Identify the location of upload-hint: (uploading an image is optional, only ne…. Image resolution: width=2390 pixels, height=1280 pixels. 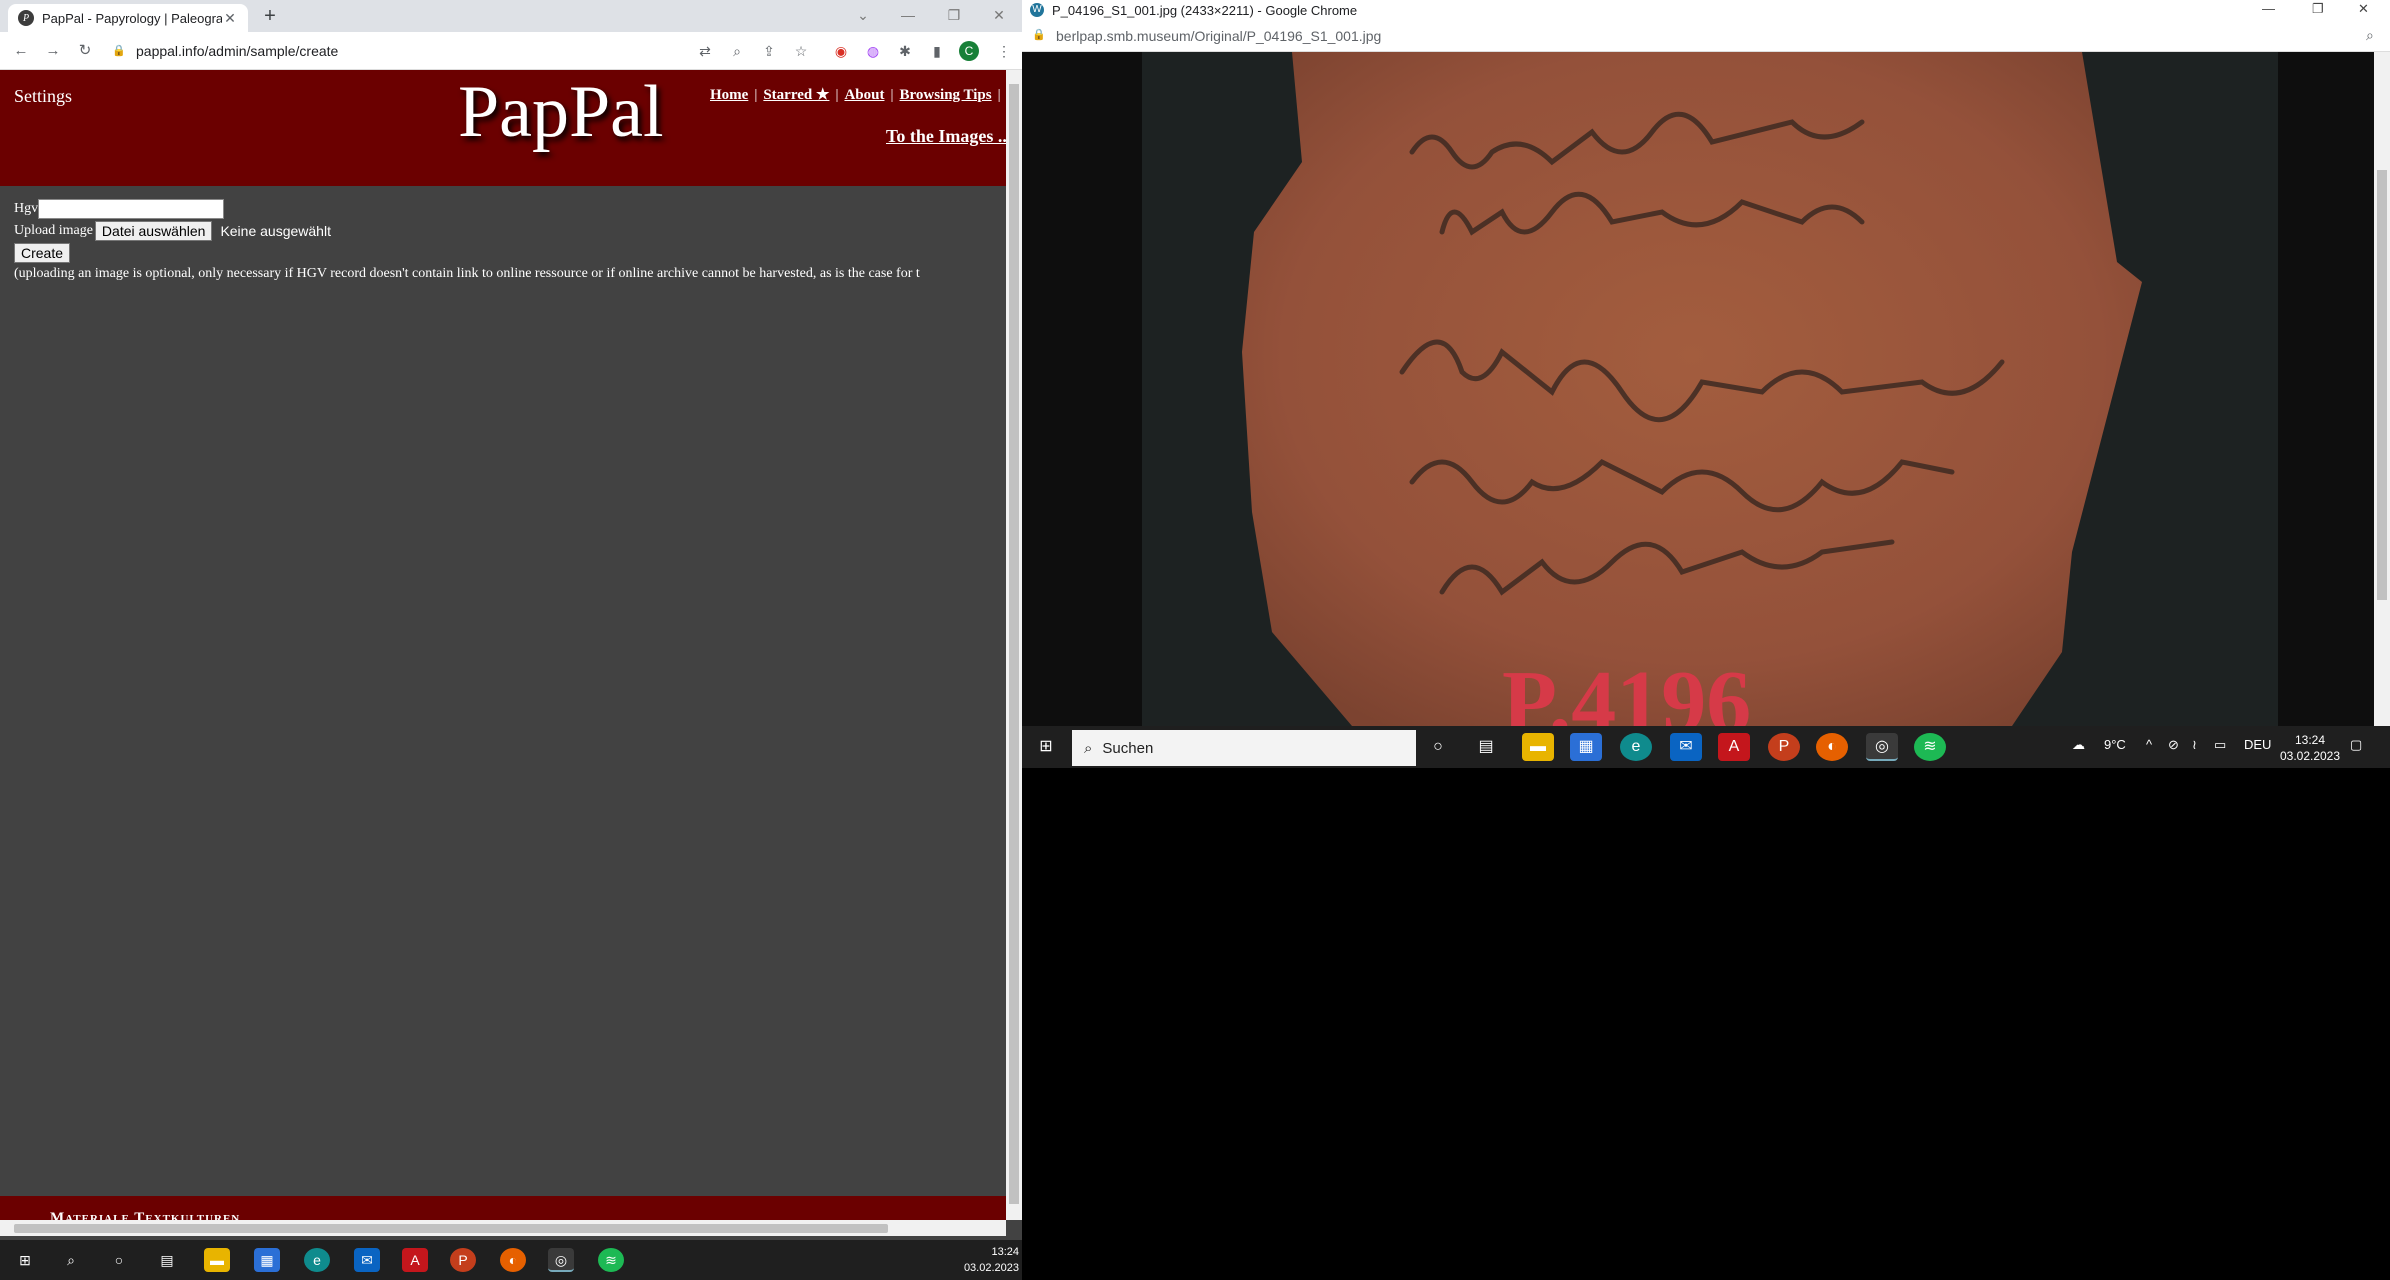
(467, 273).